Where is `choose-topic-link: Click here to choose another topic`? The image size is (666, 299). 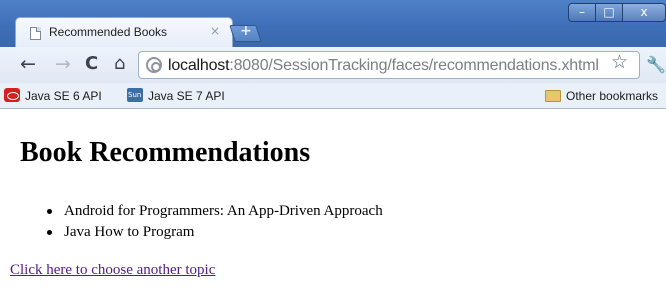
choose-topic-link: Click here to choose another topic is located at coordinates (112, 270).